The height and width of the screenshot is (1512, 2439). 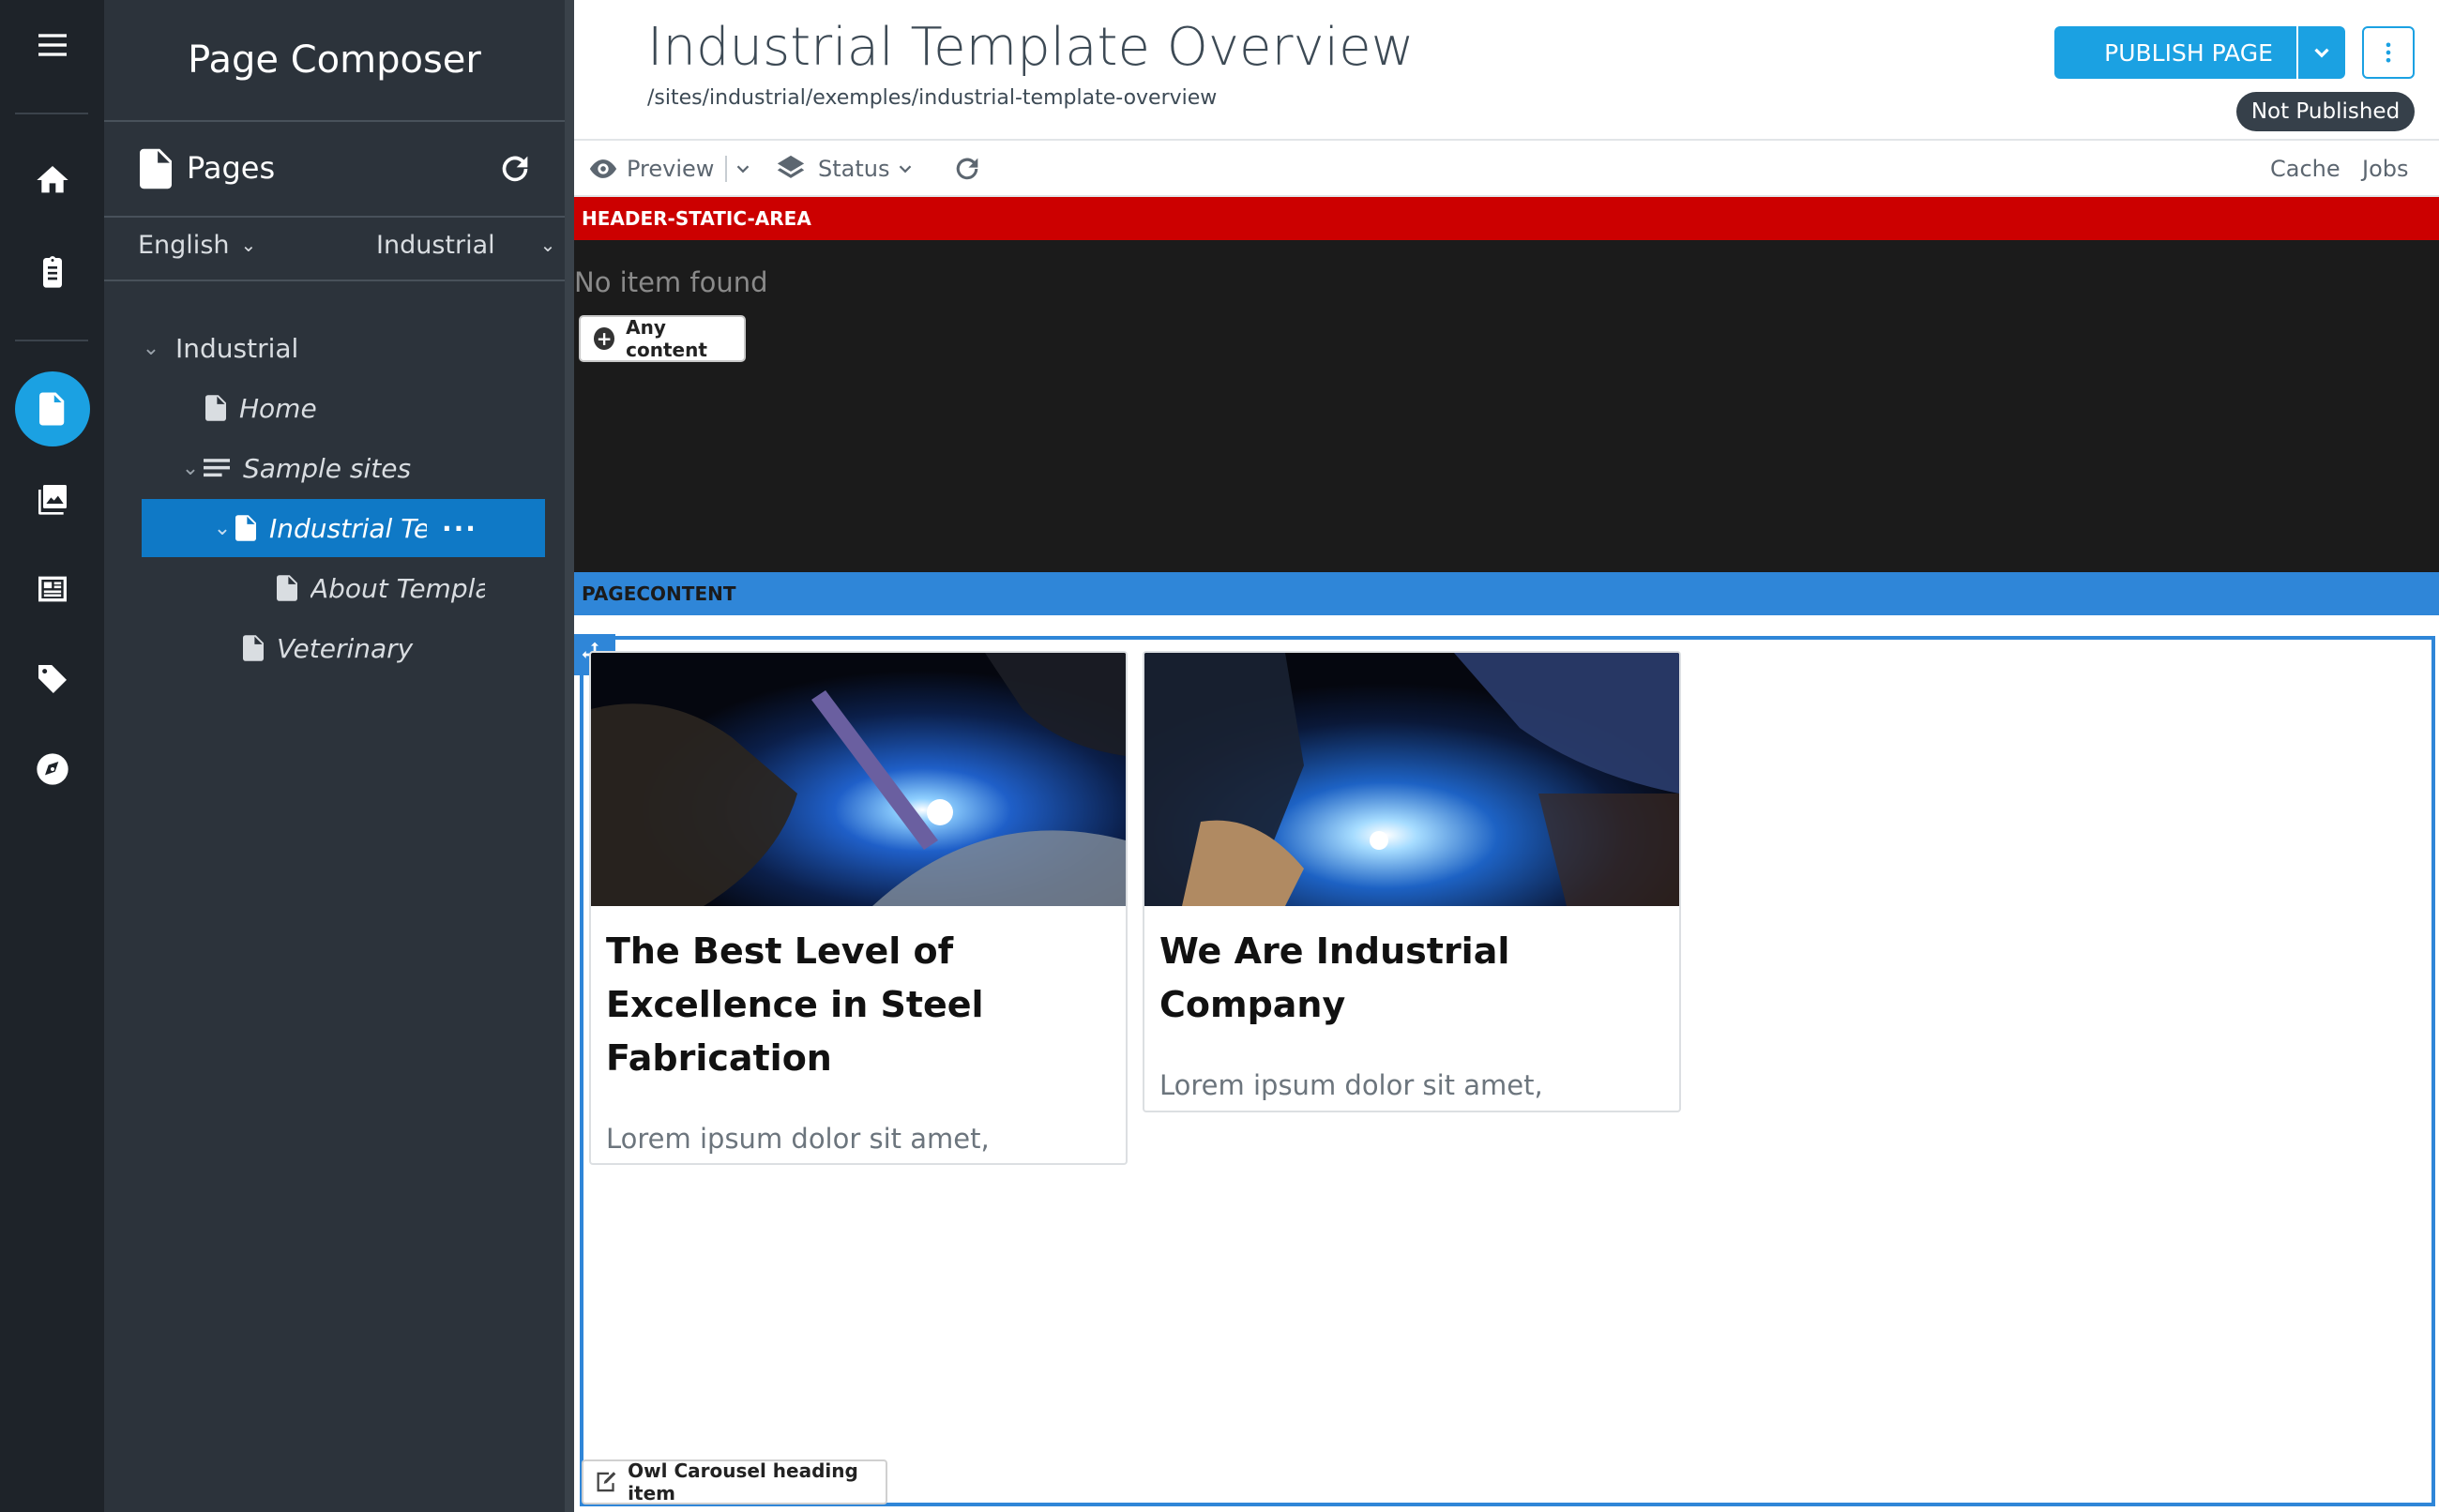 What do you see at coordinates (569, 756) in the screenshot?
I see `panel-splitter` at bounding box center [569, 756].